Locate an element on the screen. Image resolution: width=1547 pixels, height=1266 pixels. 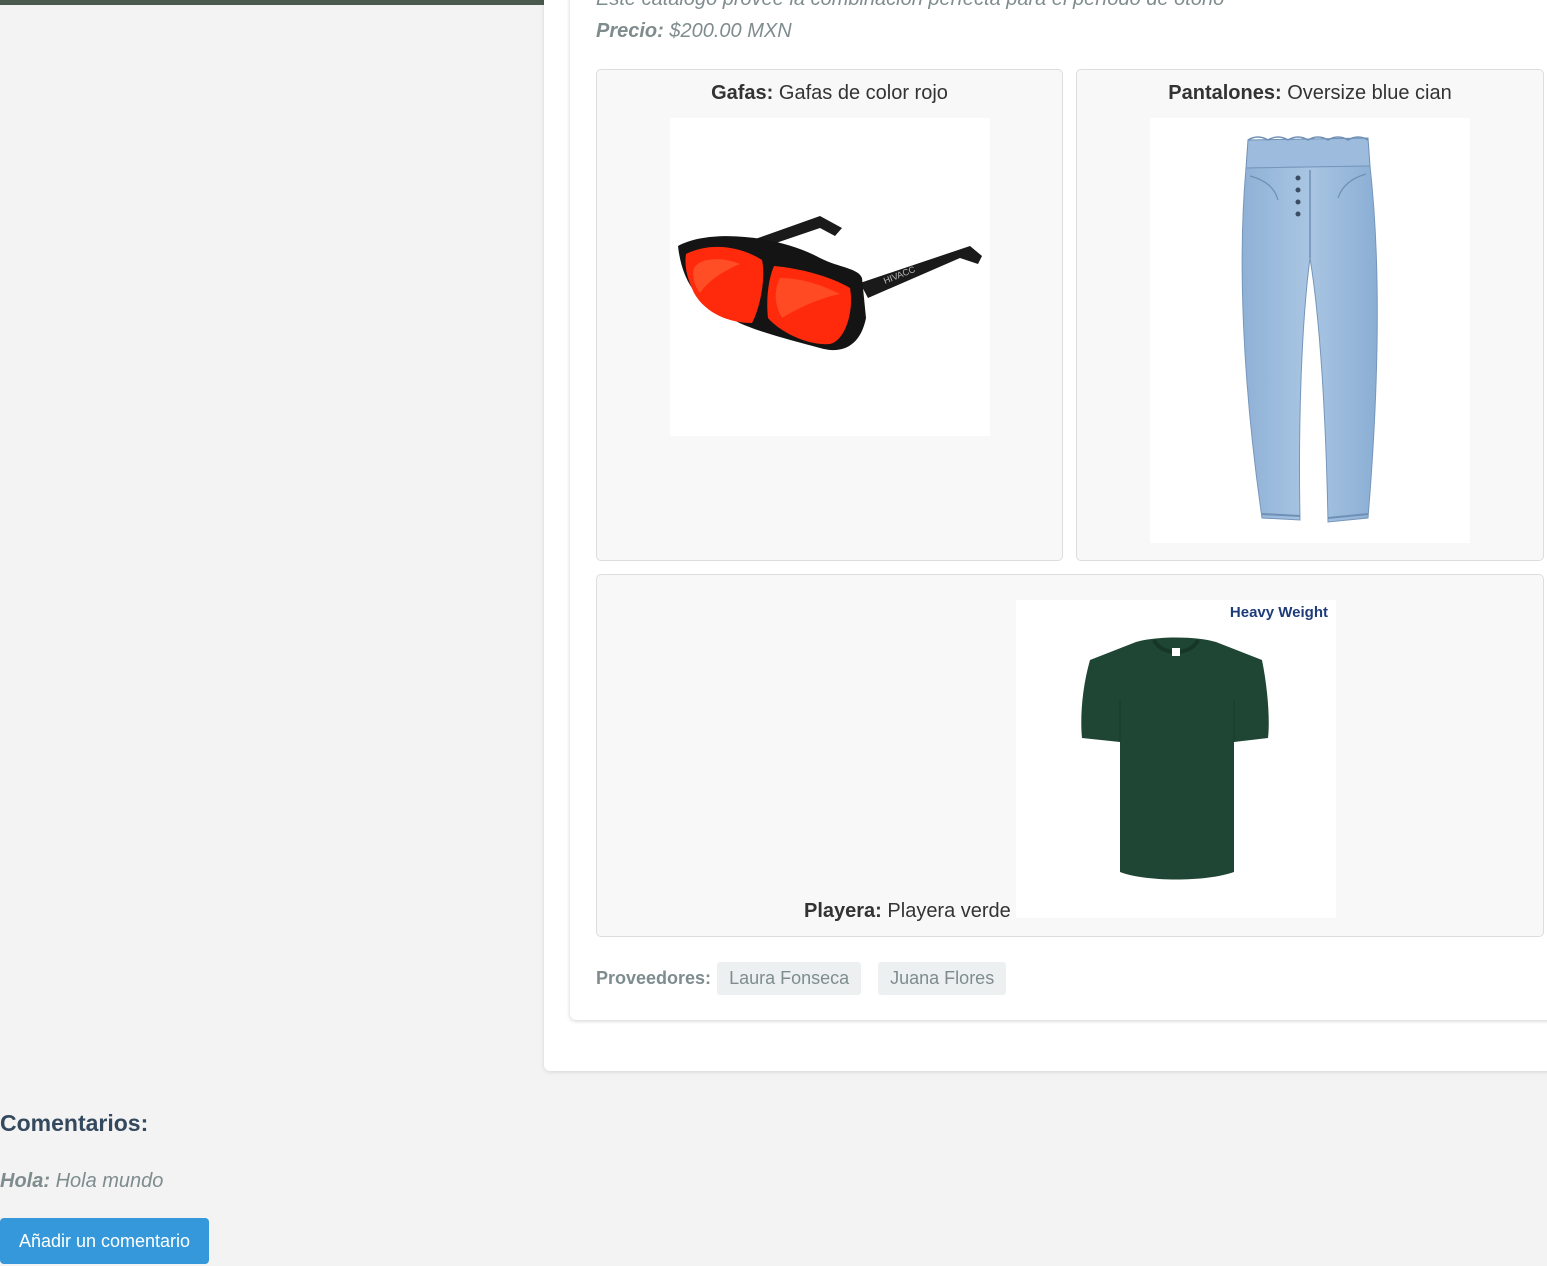
comments-title: Comentarios: is located at coordinates (74, 1123).